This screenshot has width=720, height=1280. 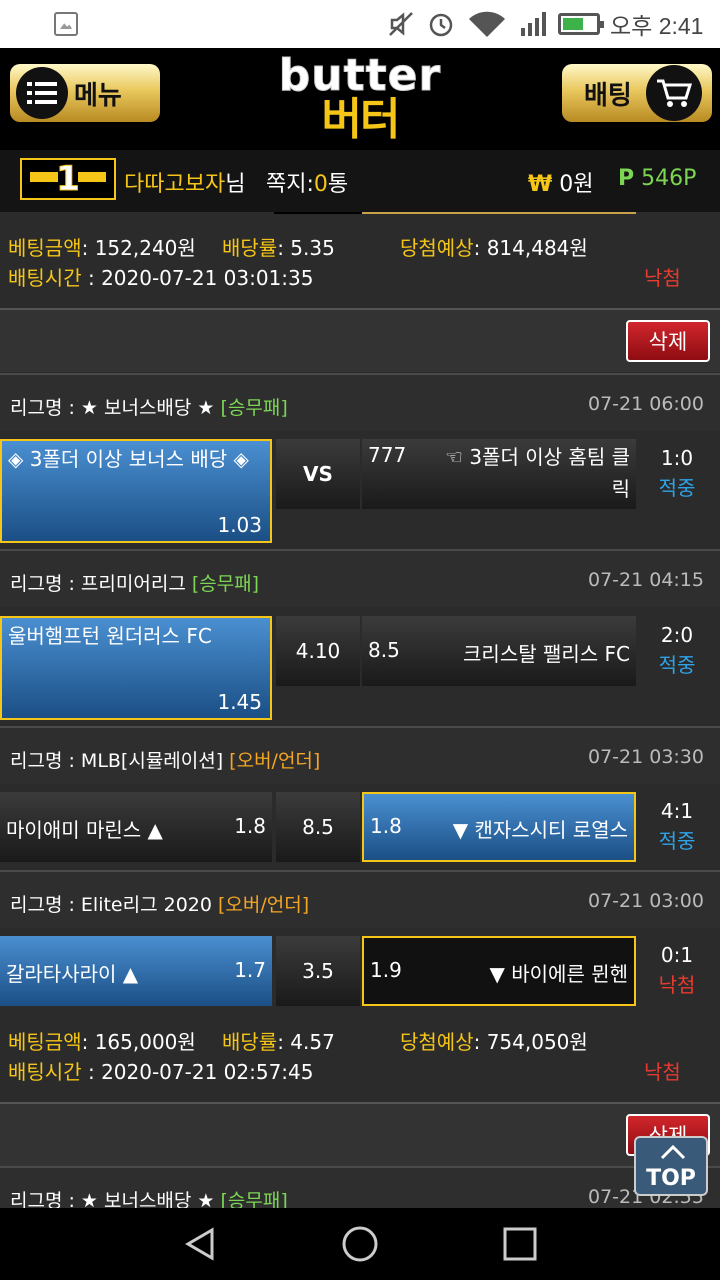 What do you see at coordinates (499, 474) in the screenshot?
I see `away-team-cell: 777 ☜ 3폴더 이상 홈팀 클릭` at bounding box center [499, 474].